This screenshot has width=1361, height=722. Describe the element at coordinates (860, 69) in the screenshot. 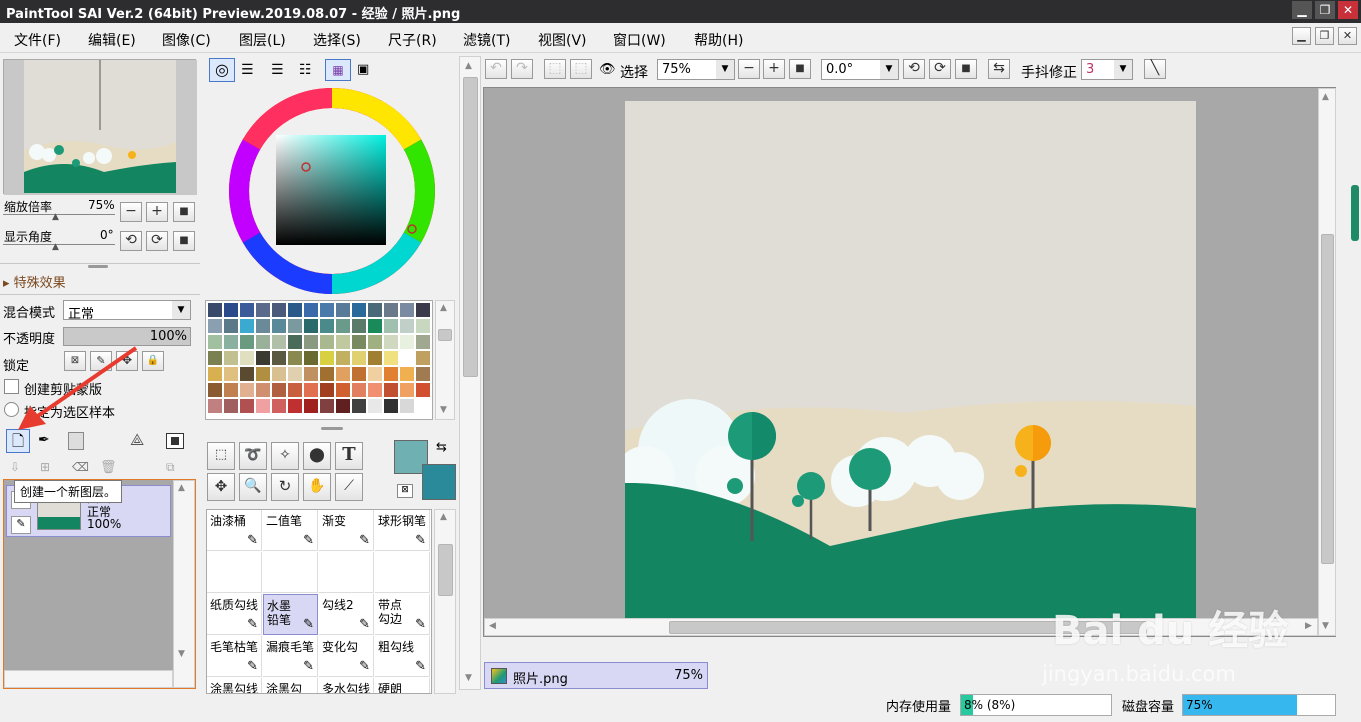

I see `angle-select: 0.0° ▼` at that location.